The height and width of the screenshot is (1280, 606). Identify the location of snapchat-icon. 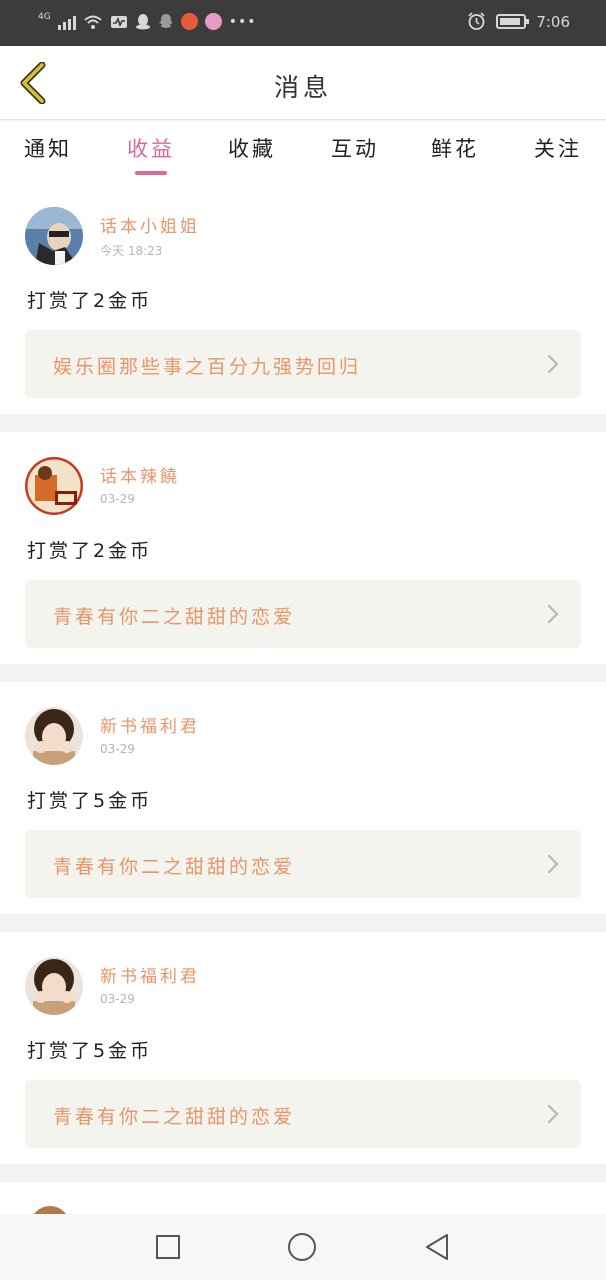
(165, 21).